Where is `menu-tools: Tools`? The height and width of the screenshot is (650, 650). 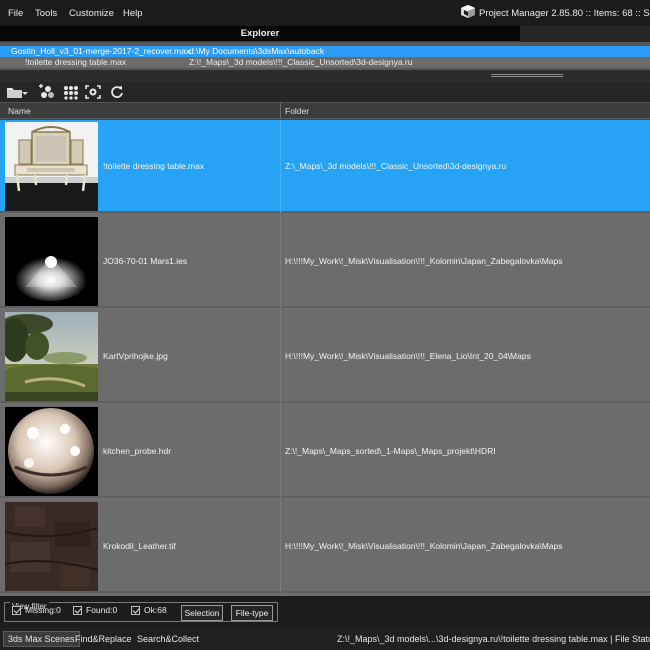
menu-tools: Tools is located at coordinates (46, 13).